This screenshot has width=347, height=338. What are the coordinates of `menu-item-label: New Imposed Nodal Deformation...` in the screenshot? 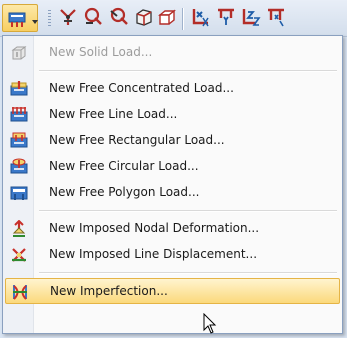 It's located at (154, 228).